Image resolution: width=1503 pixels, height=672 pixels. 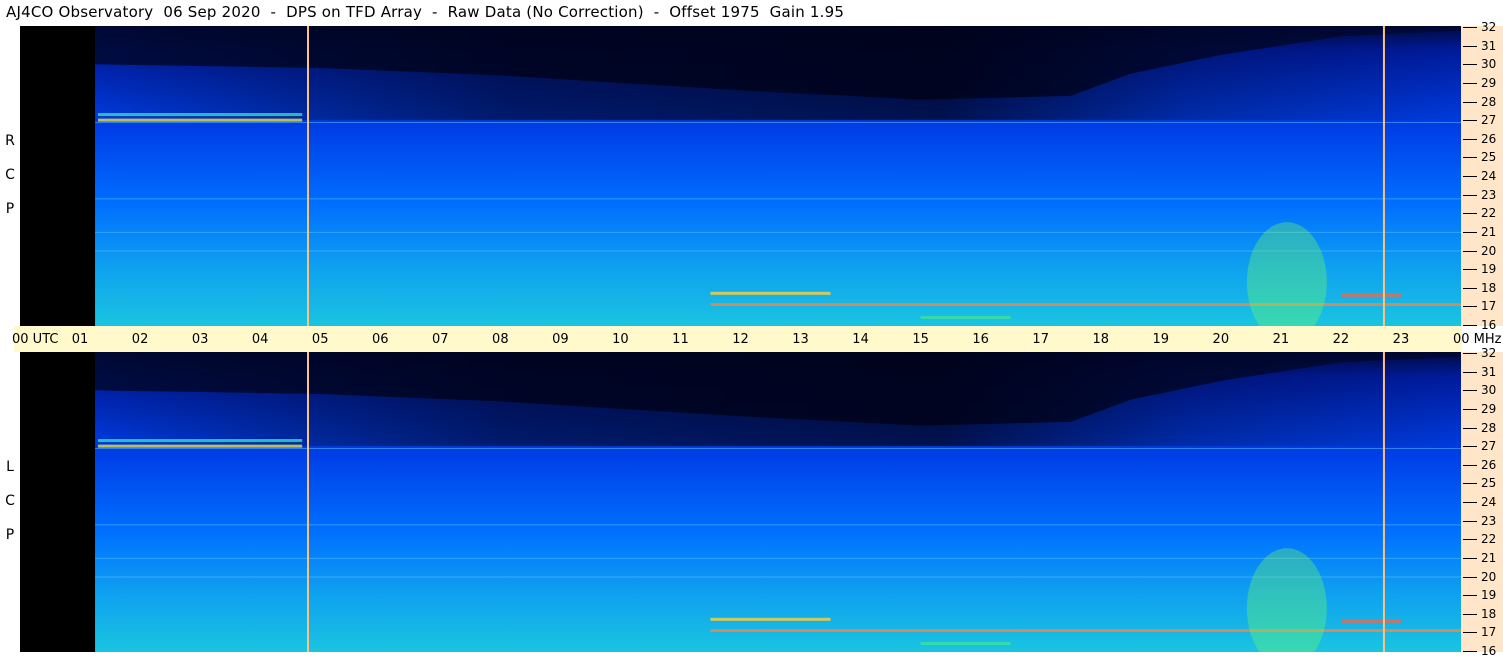 I want to click on night-shade, so click(x=778, y=73).